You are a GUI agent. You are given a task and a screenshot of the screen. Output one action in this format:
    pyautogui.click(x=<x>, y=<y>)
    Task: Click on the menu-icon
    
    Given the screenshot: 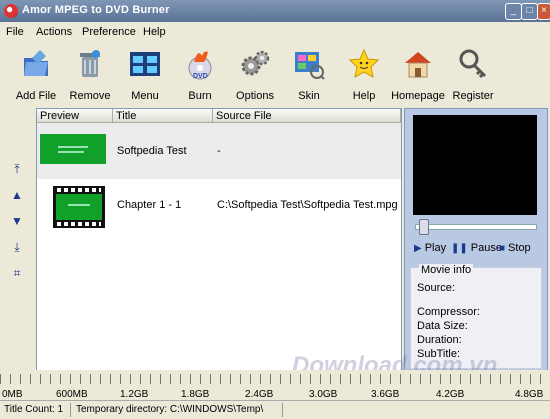 What is the action you would take?
    pyautogui.click(x=145, y=64)
    